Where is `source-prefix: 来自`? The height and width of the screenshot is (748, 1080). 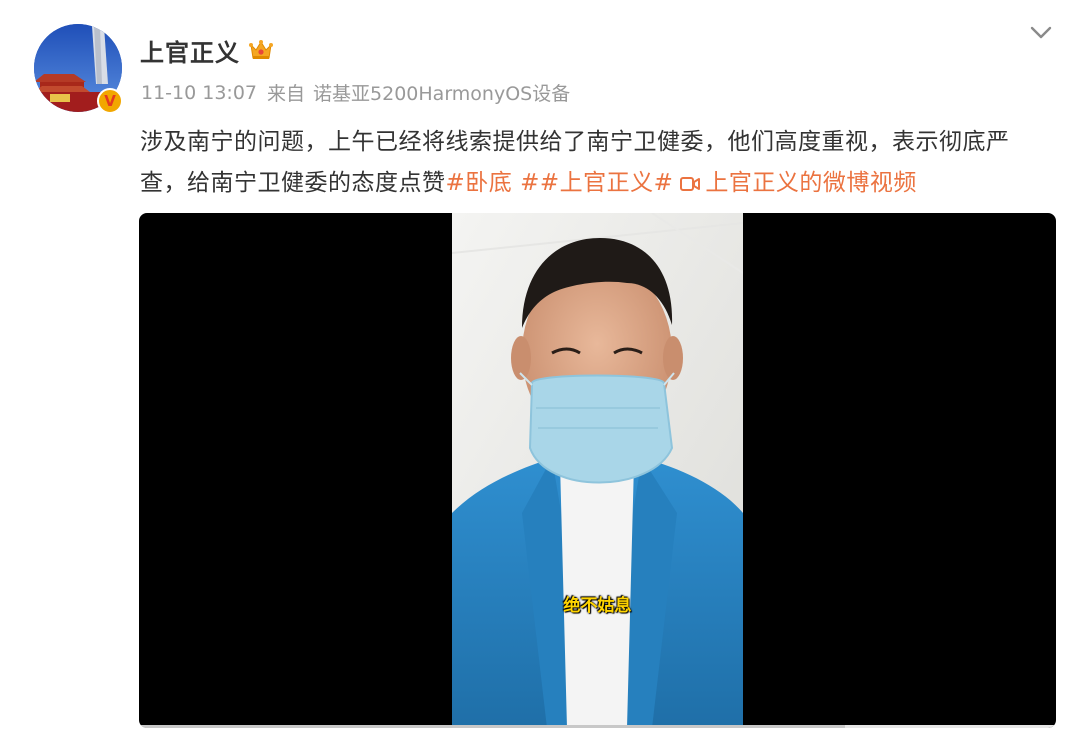
source-prefix: 来自 is located at coordinates (286, 94).